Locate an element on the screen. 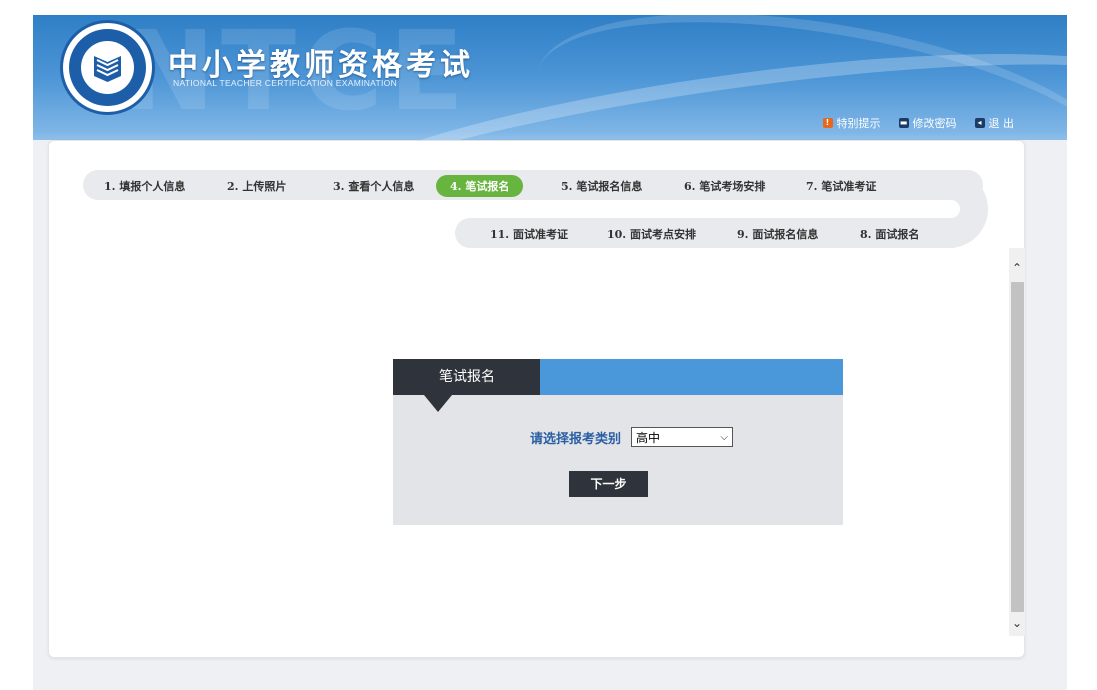 The image size is (1097, 690). step-4-active: 4. 笔试报名 is located at coordinates (480, 186).